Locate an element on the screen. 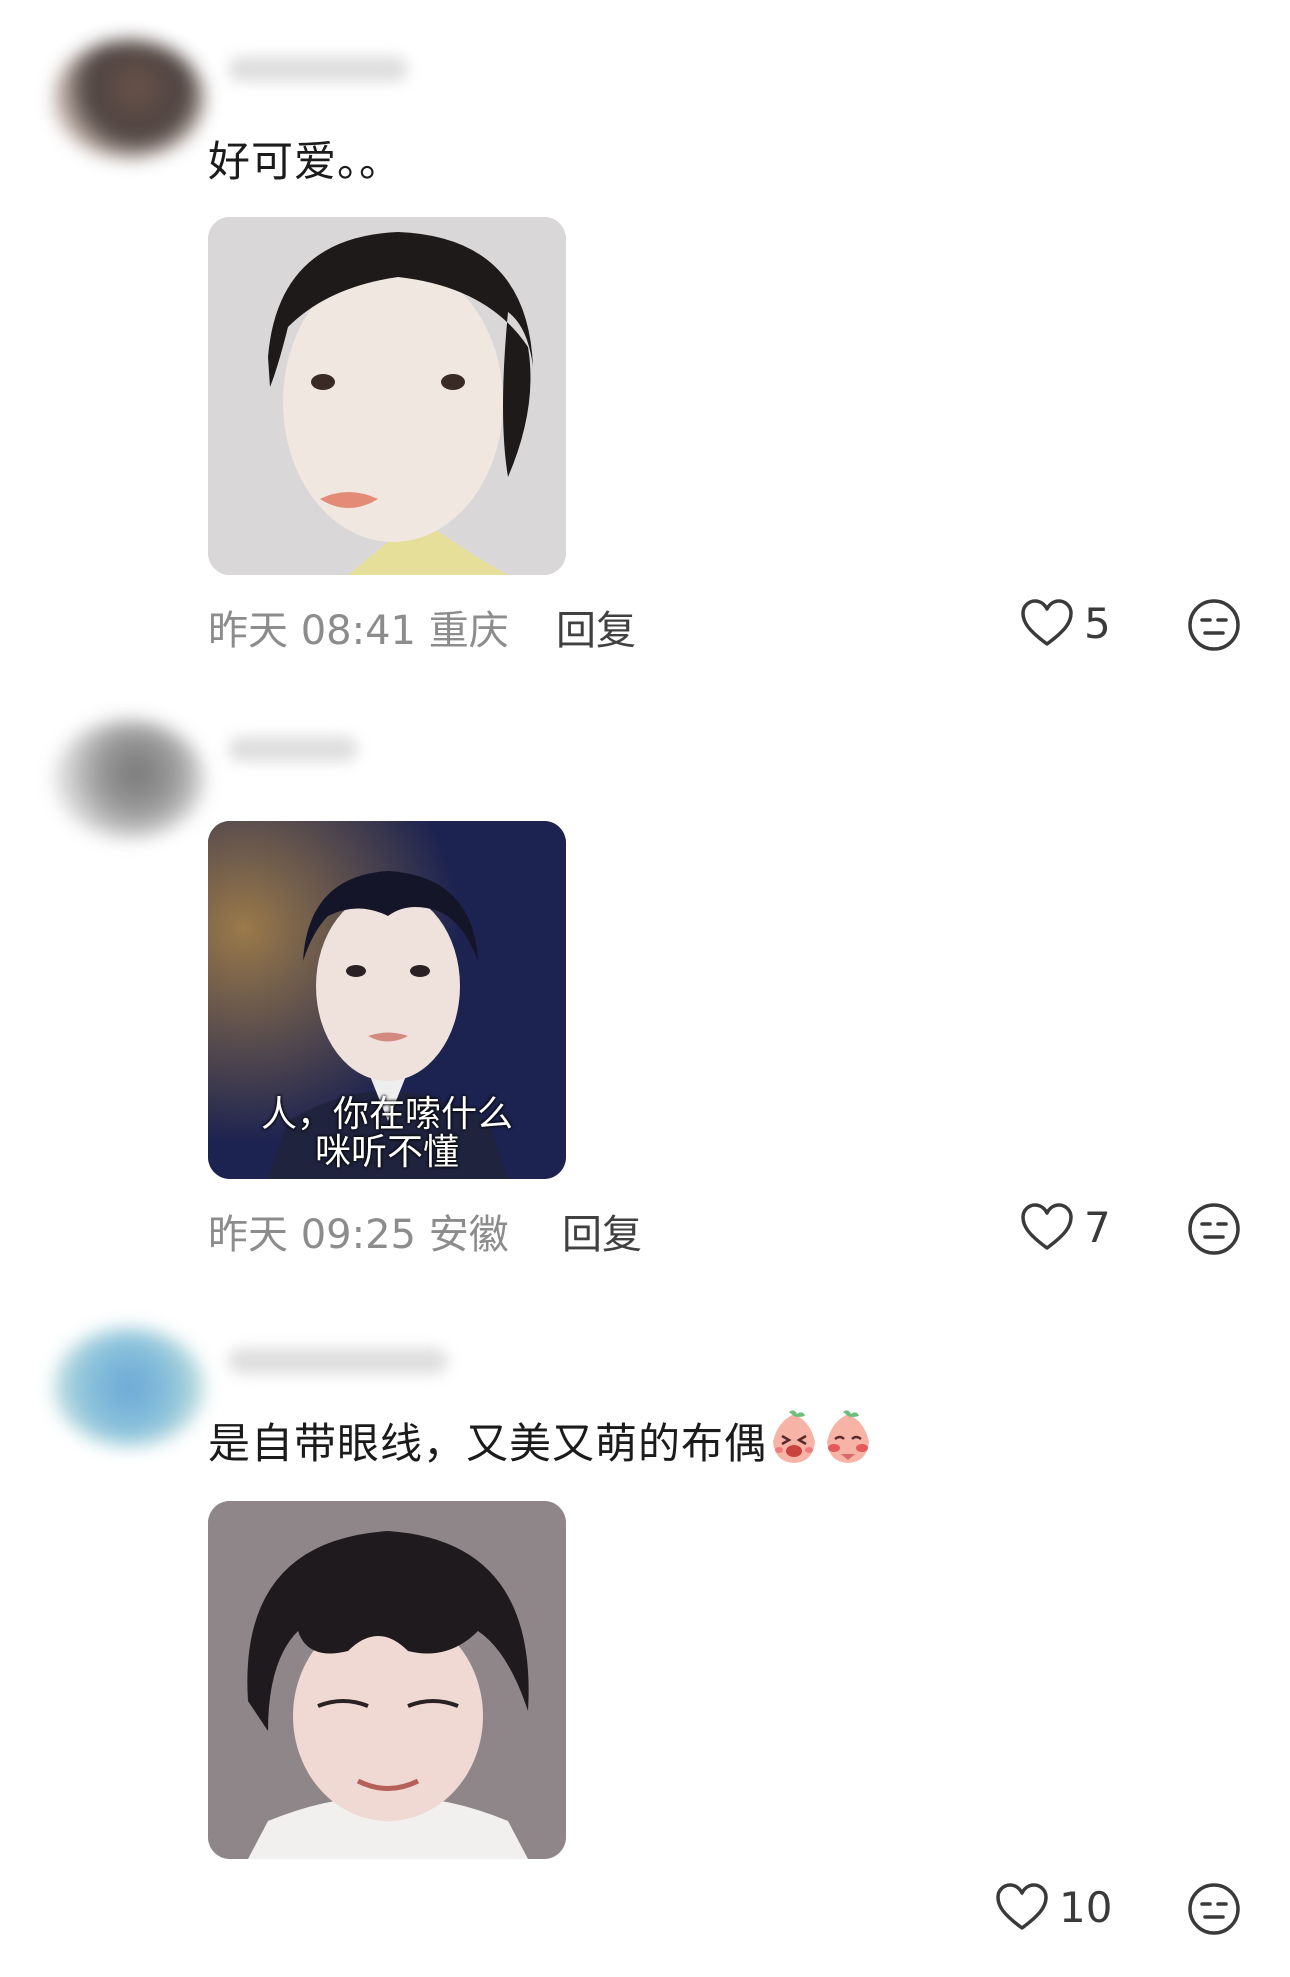 The image size is (1290, 1977). peach-shy-emoji is located at coordinates (848, 1436).